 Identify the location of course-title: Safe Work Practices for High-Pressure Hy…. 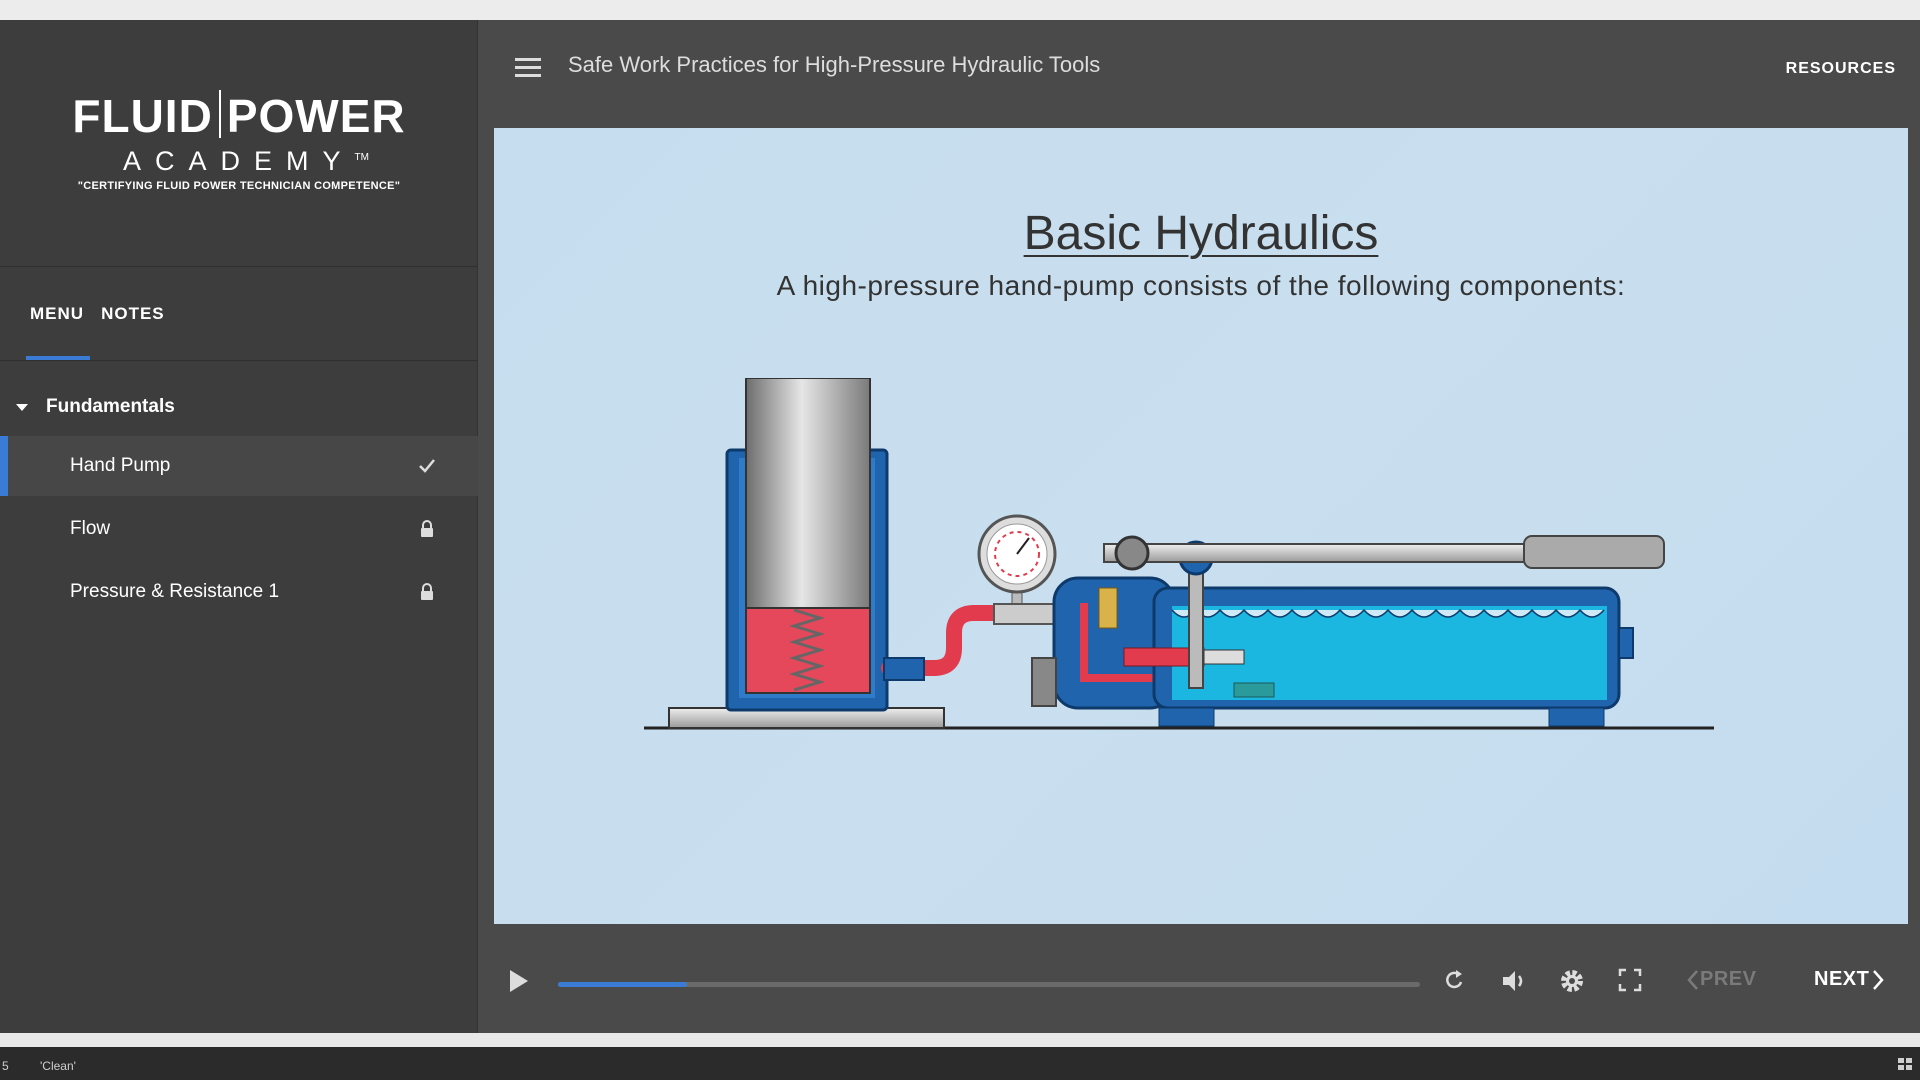
(834, 64).